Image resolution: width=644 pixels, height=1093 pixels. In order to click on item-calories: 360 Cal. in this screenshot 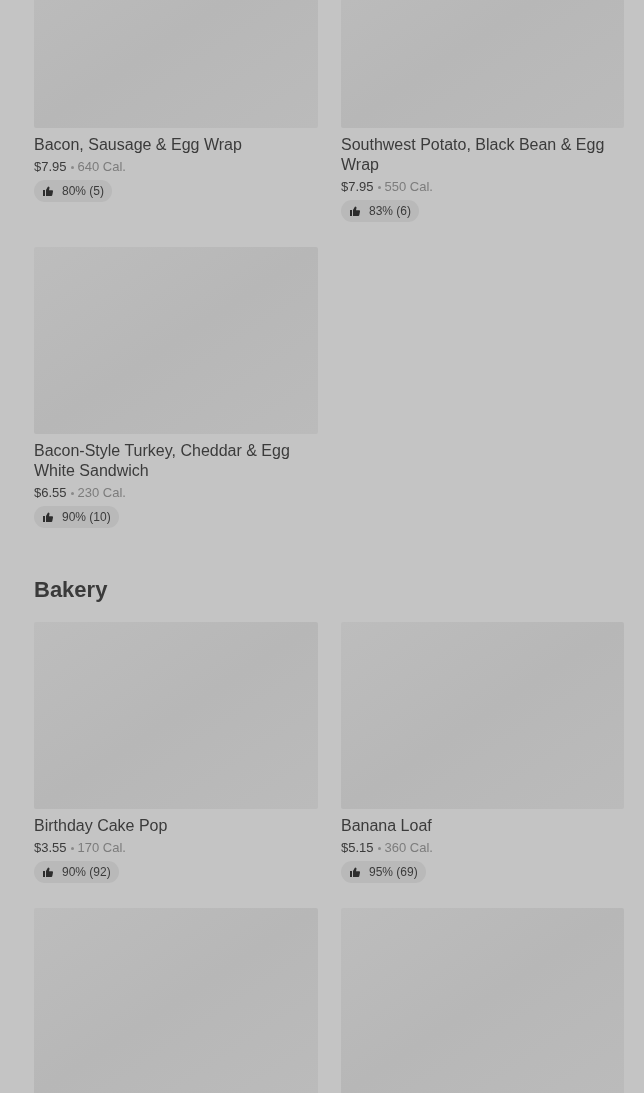, I will do `click(408, 848)`.